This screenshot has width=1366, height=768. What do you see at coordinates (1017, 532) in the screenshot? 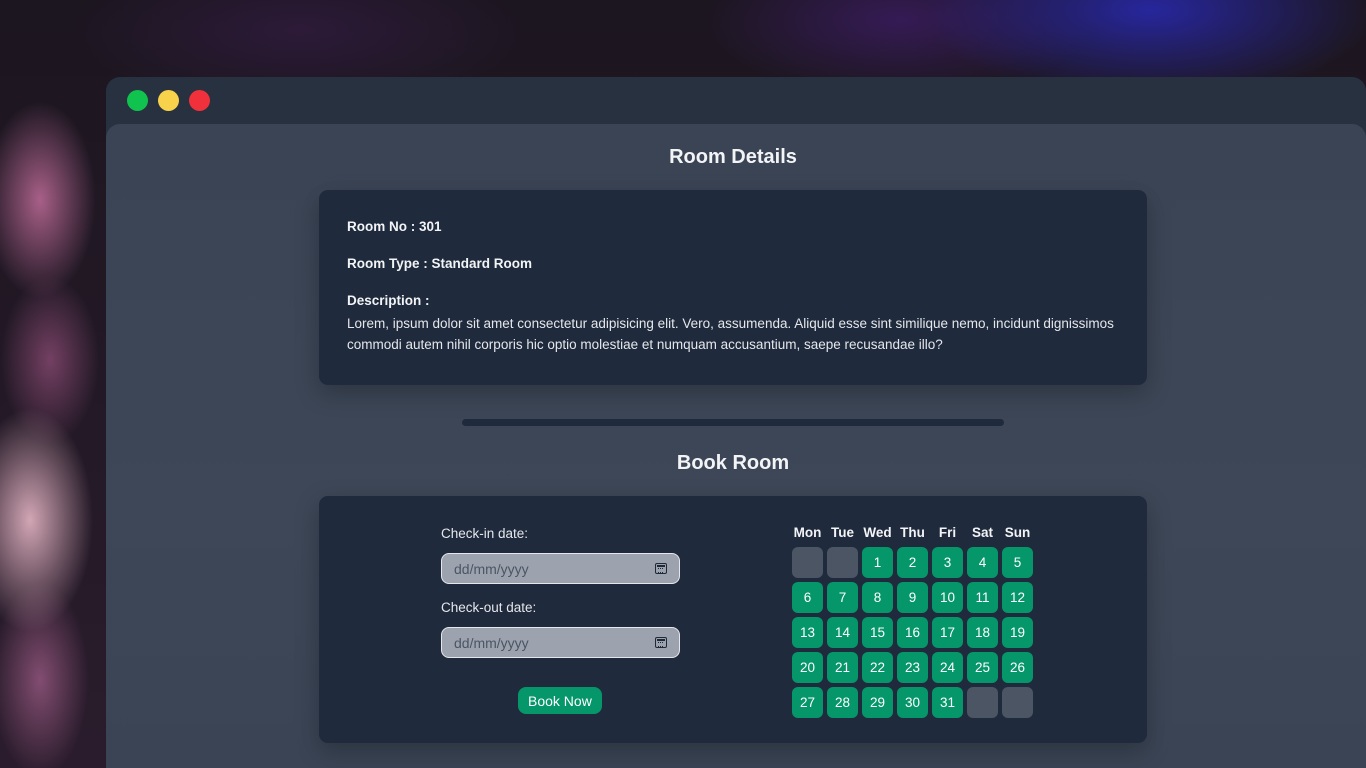
I see `weekday-label: Sun` at bounding box center [1017, 532].